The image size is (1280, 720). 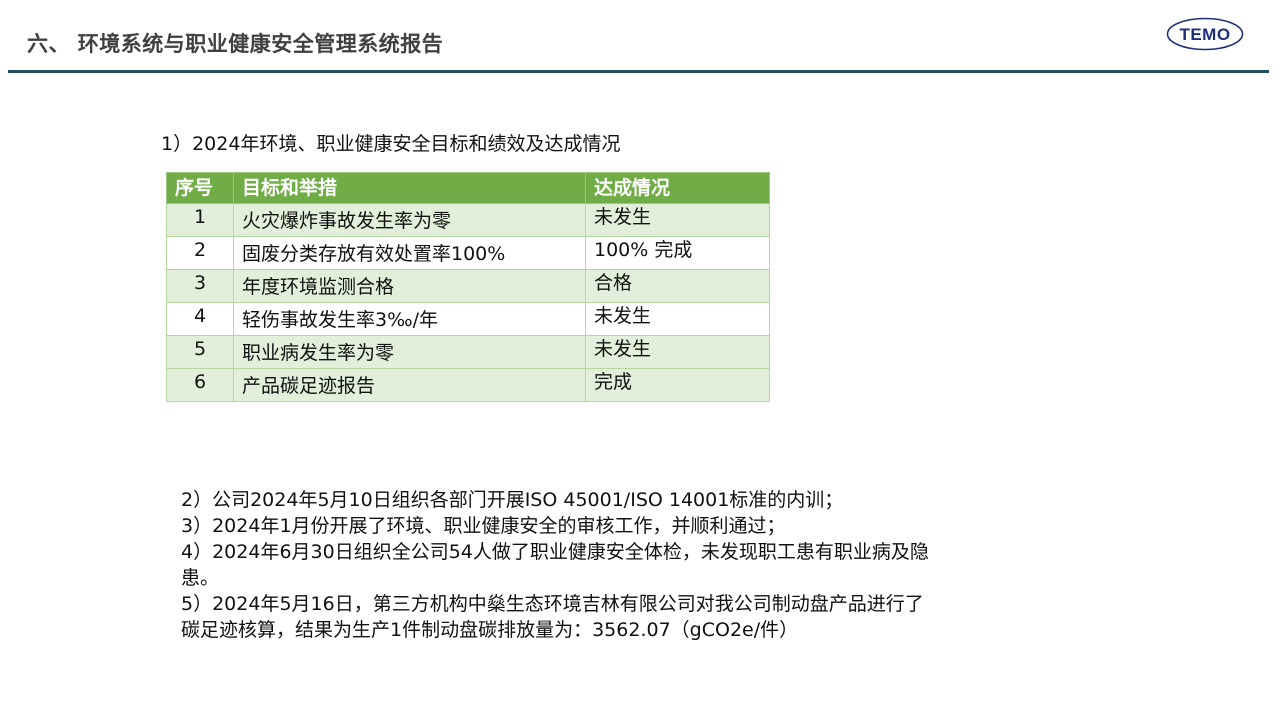 I want to click on row-number: 2, so click(x=200, y=253).